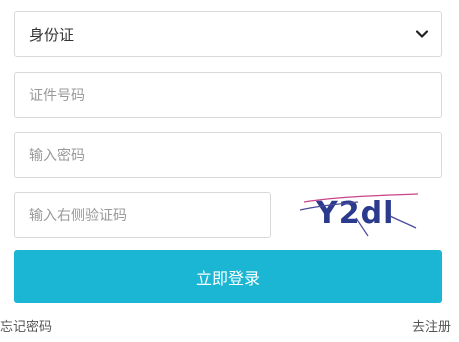 The width and height of the screenshot is (459, 342). I want to click on id-number-input: 证件号码, so click(228, 95).